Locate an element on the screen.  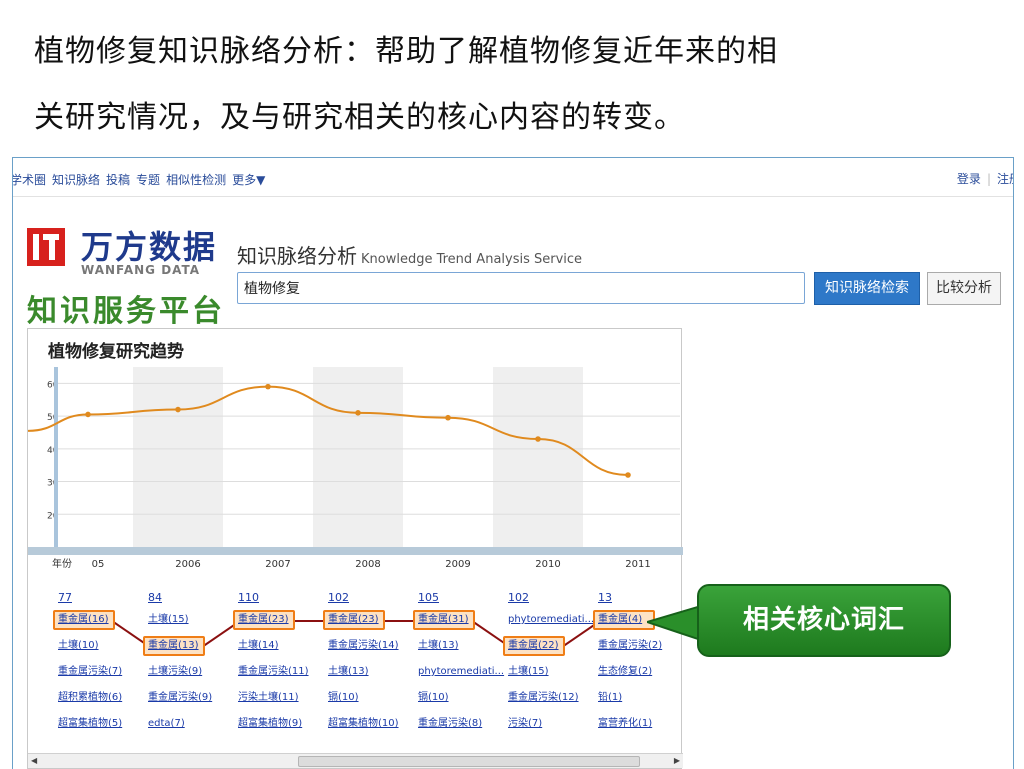
x-tick-label: 05 is located at coordinates (98, 564).